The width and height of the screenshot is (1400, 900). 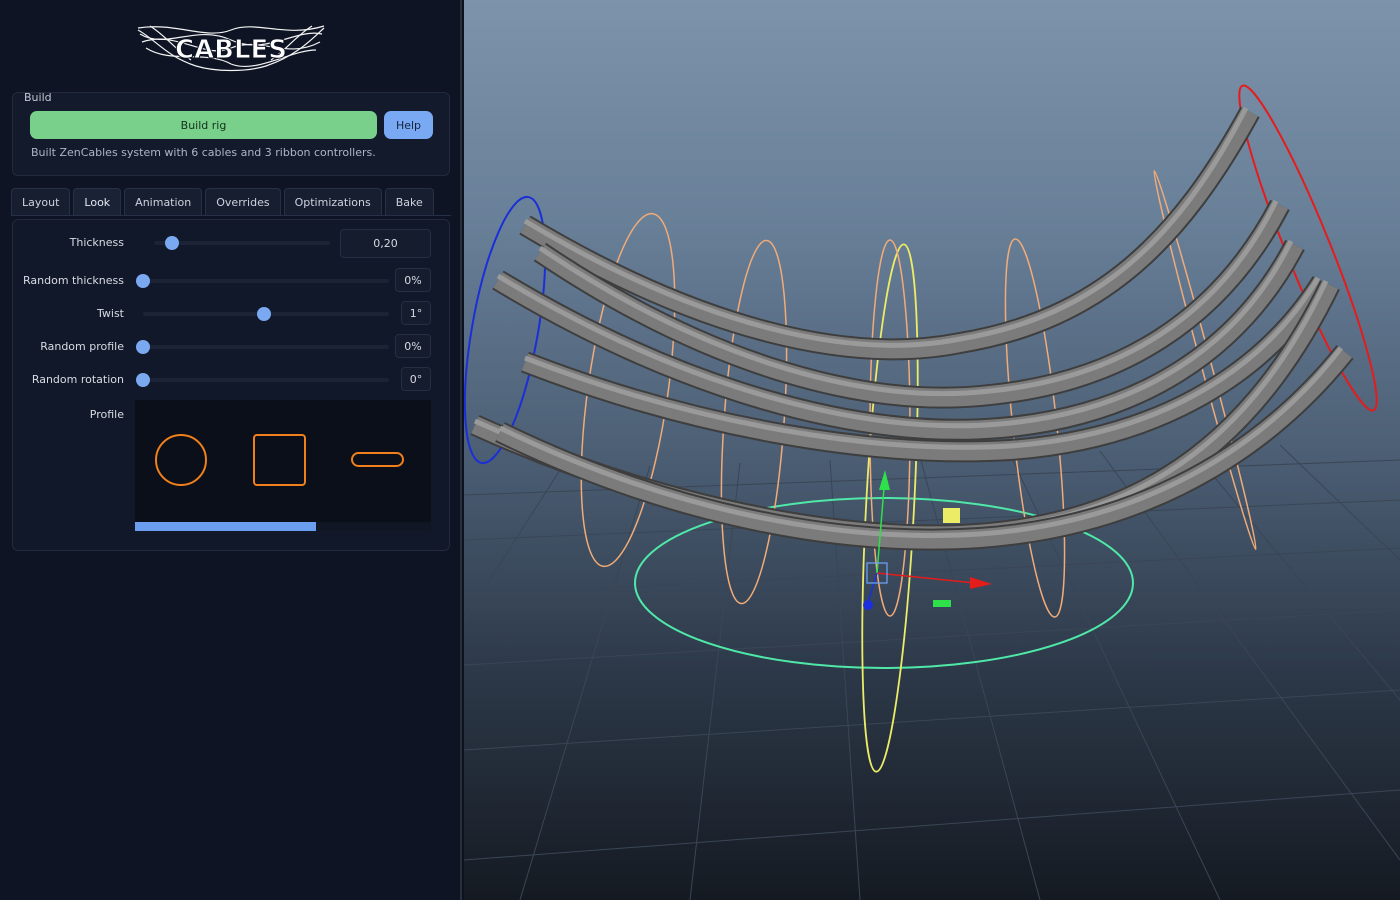 What do you see at coordinates (385, 243) in the screenshot?
I see `thickness-value-field: 0,20` at bounding box center [385, 243].